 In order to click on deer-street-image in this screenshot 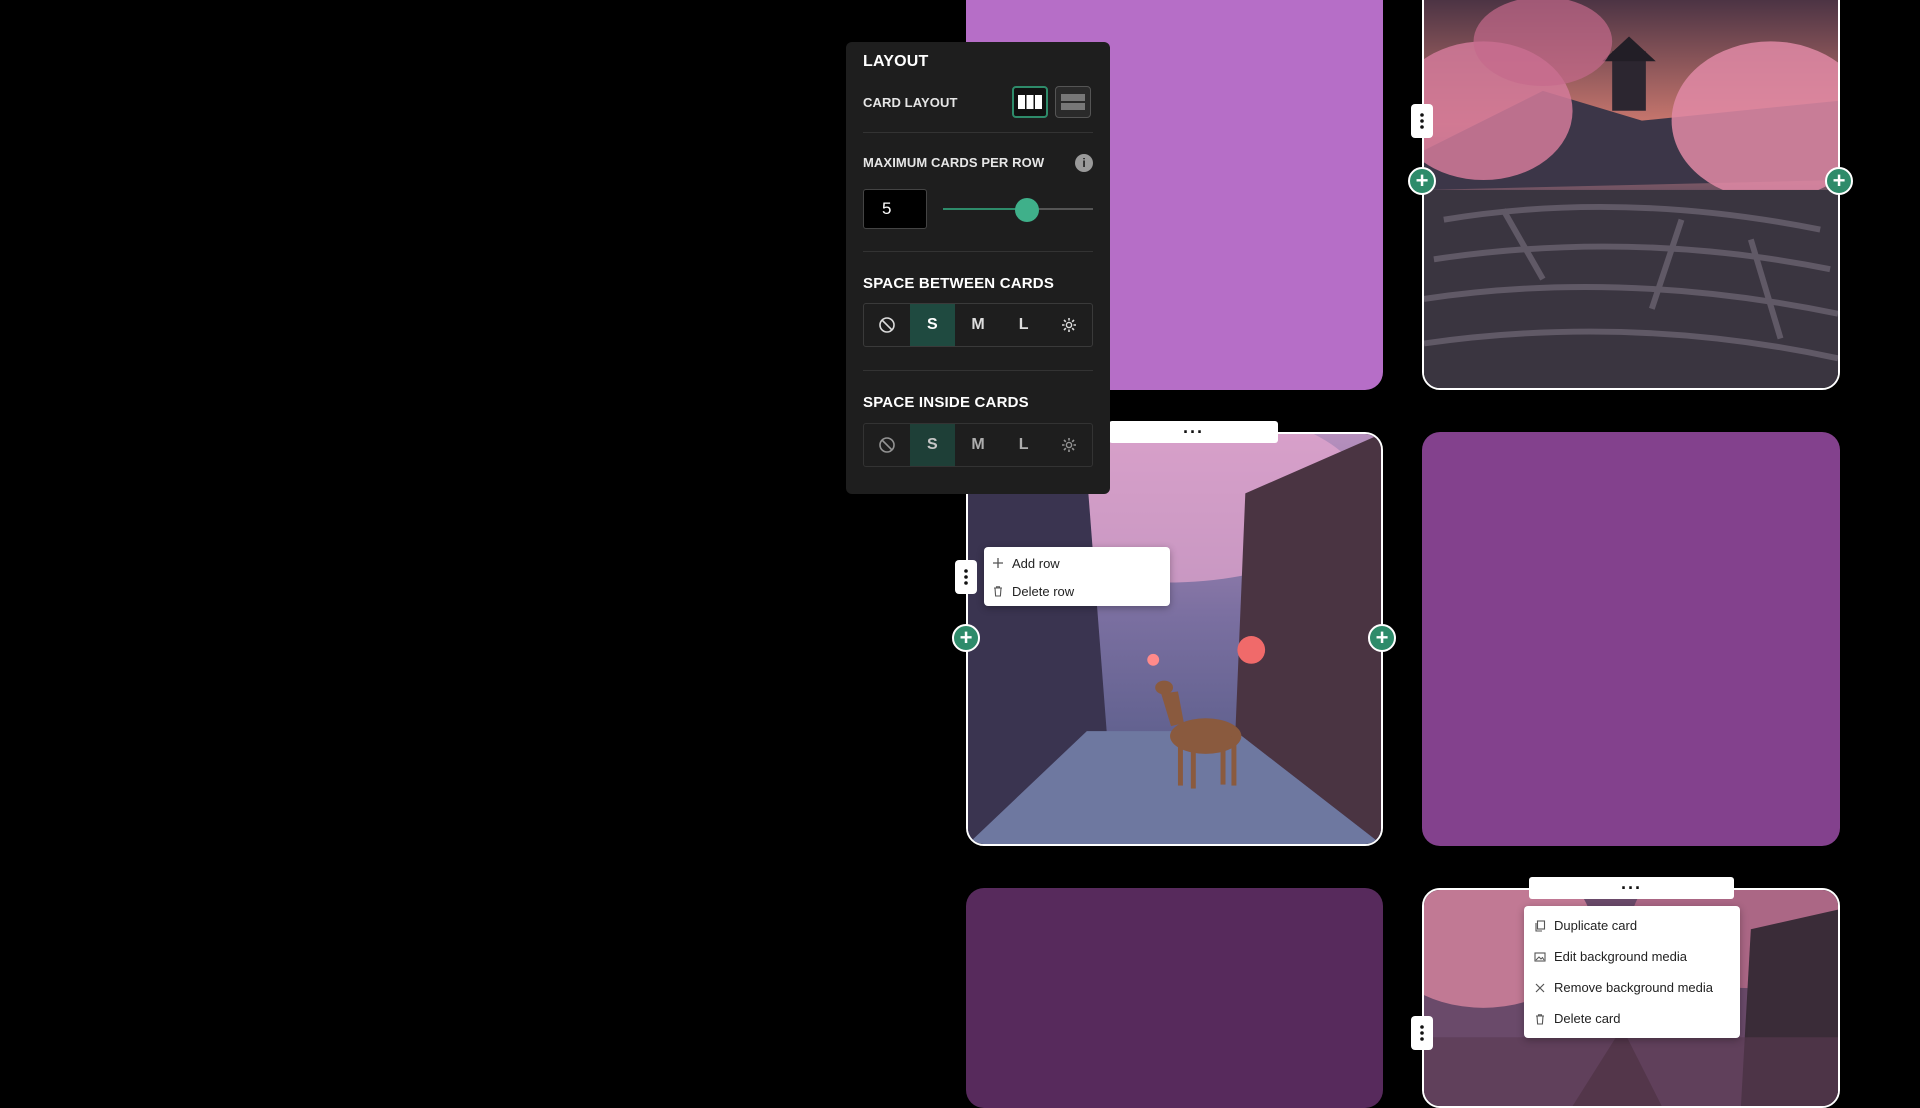, I will do `click(1174, 639)`.